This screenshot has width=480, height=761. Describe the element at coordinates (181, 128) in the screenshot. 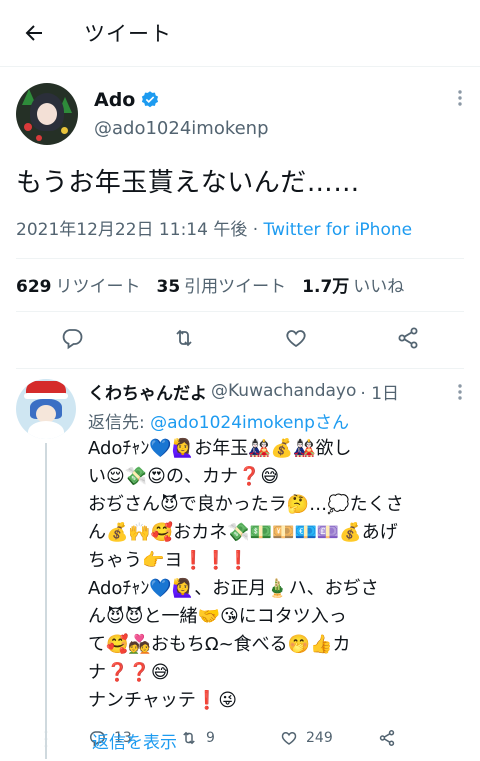

I see `author-handle: @ado1024imokenp` at that location.